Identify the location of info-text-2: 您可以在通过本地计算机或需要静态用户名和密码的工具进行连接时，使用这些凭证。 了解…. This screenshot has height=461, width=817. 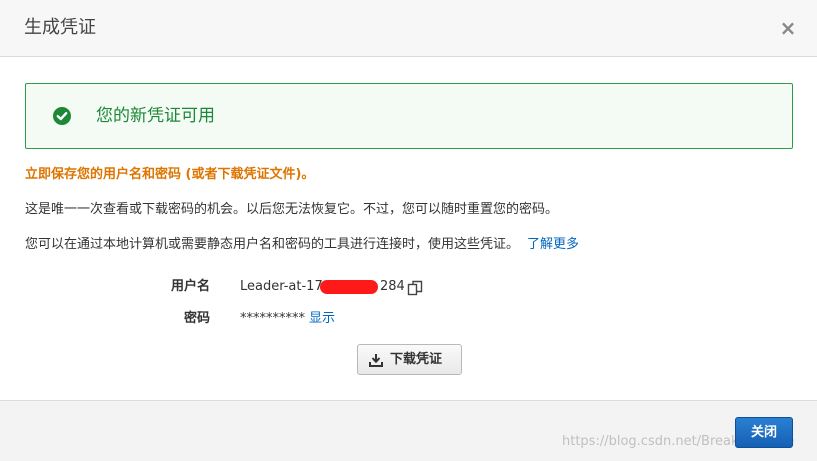
(302, 245).